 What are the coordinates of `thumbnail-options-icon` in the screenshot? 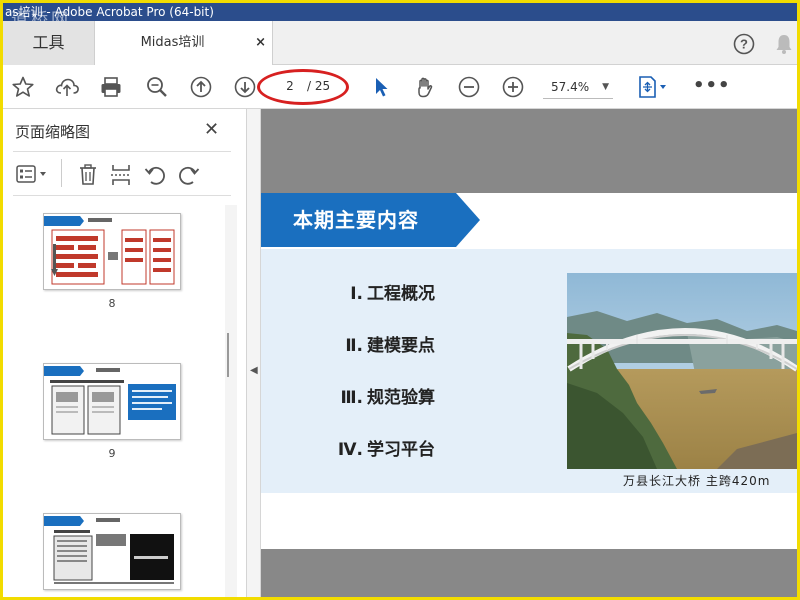 It's located at (34, 176).